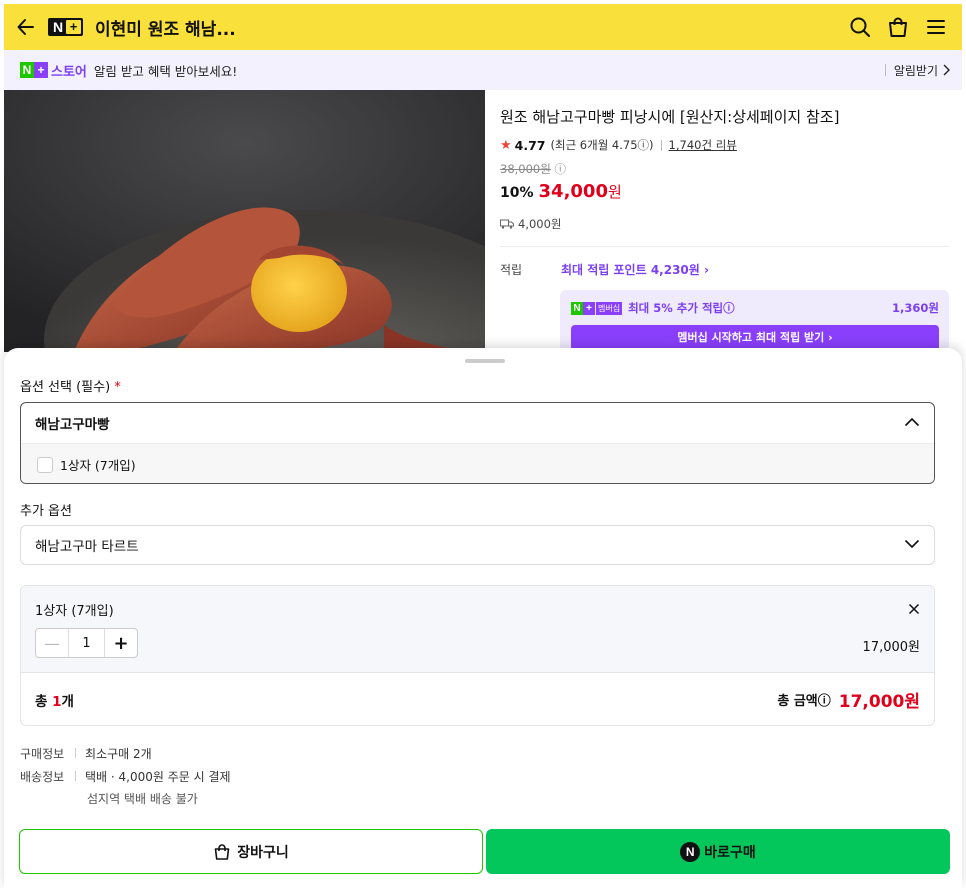  What do you see at coordinates (718, 851) in the screenshot?
I see `buy-now-button: N 바로구매` at bounding box center [718, 851].